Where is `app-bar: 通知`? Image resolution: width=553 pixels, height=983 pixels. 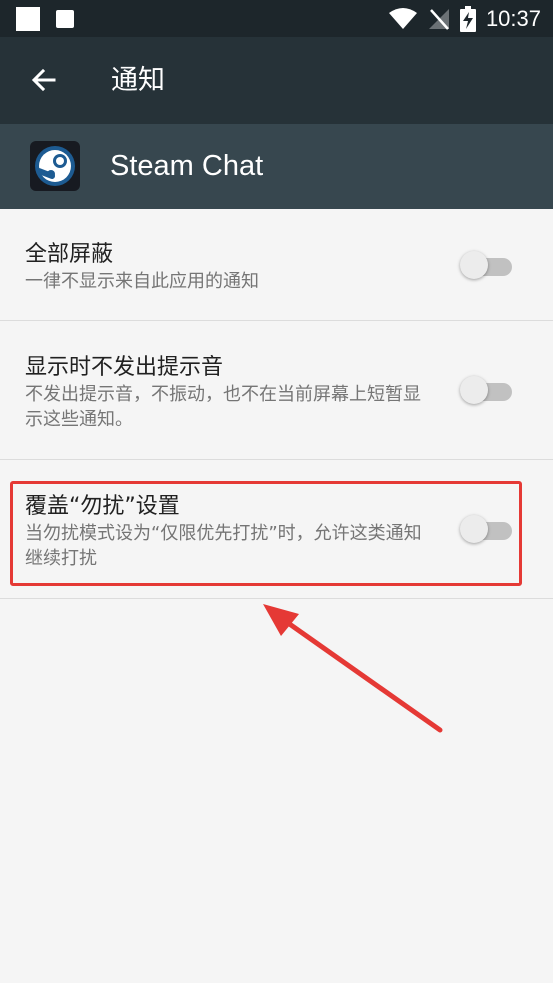
app-bar: 通知 is located at coordinates (276, 80).